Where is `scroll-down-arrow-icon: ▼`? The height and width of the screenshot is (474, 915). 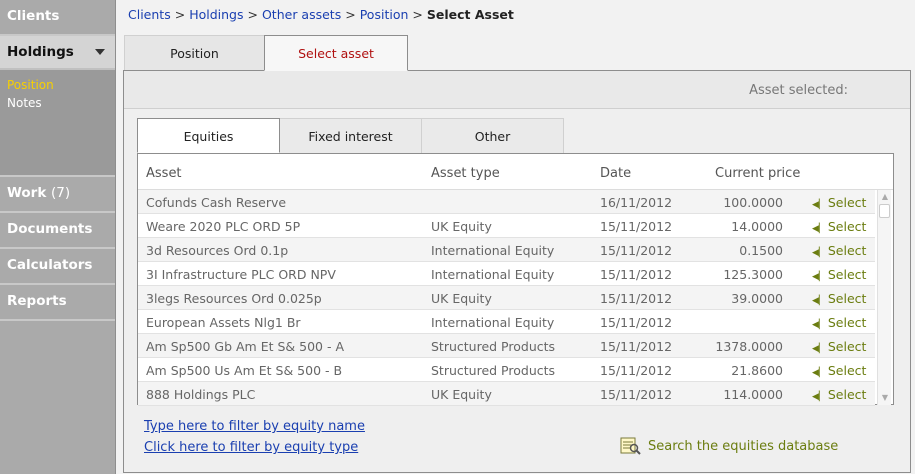
scroll-down-arrow-icon: ▼ is located at coordinates (885, 398).